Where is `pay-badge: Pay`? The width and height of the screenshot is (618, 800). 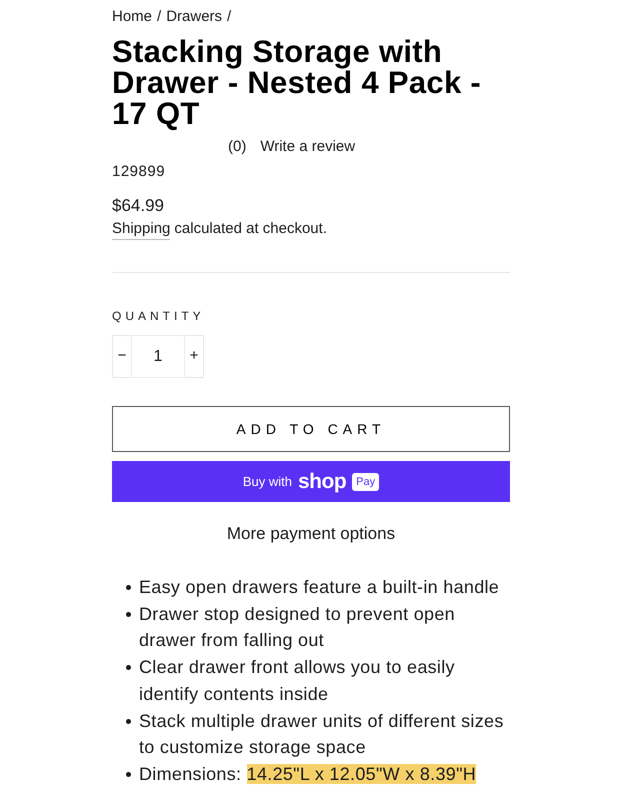
pay-badge: Pay is located at coordinates (366, 481).